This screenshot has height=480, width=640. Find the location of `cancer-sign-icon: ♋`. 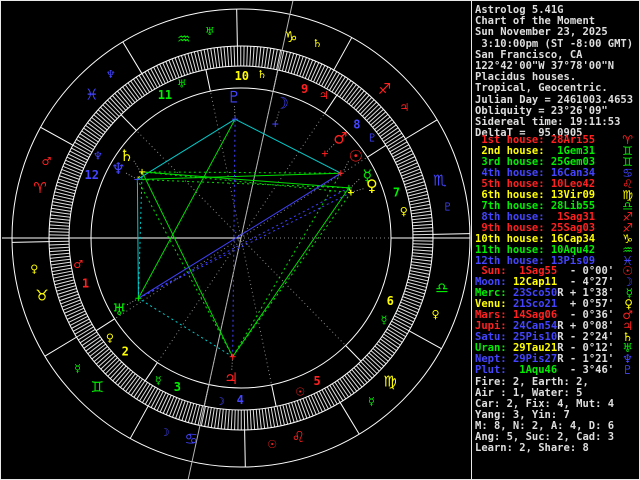

cancer-sign-icon: ♋ is located at coordinates (190, 439).